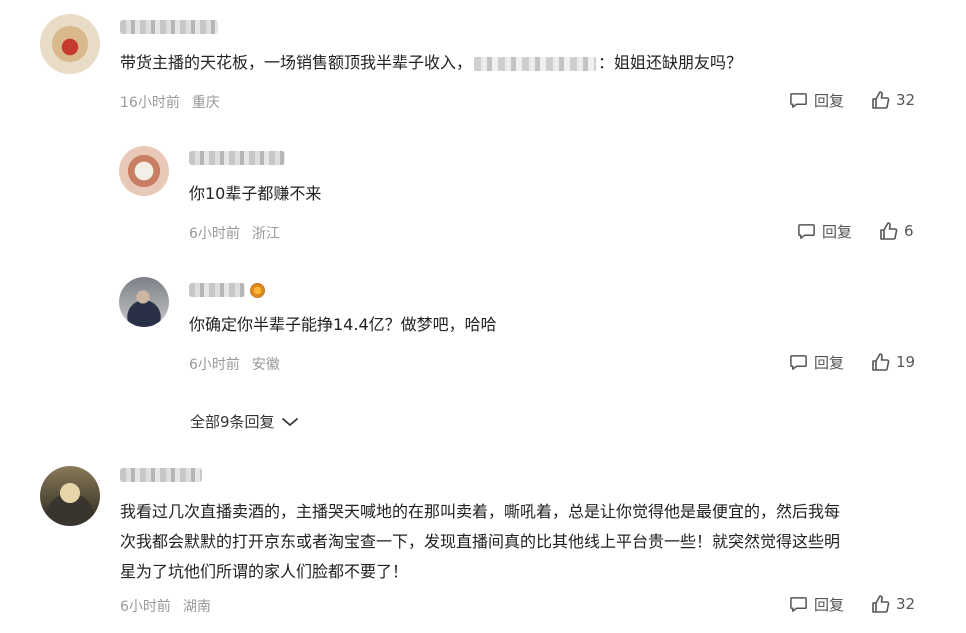 The width and height of the screenshot is (966, 633). What do you see at coordinates (265, 365) in the screenshot?
I see `location: 安徽` at bounding box center [265, 365].